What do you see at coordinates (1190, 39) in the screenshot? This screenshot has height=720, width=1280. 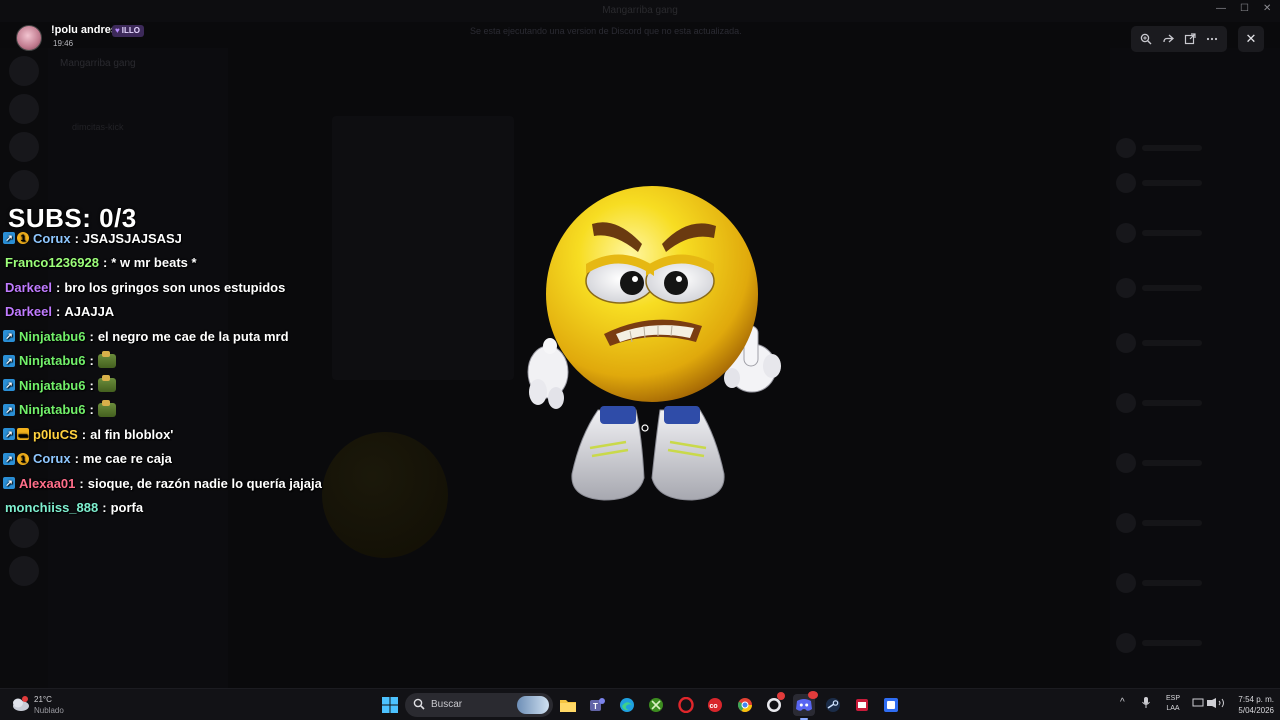 I see `open-external-icon` at bounding box center [1190, 39].